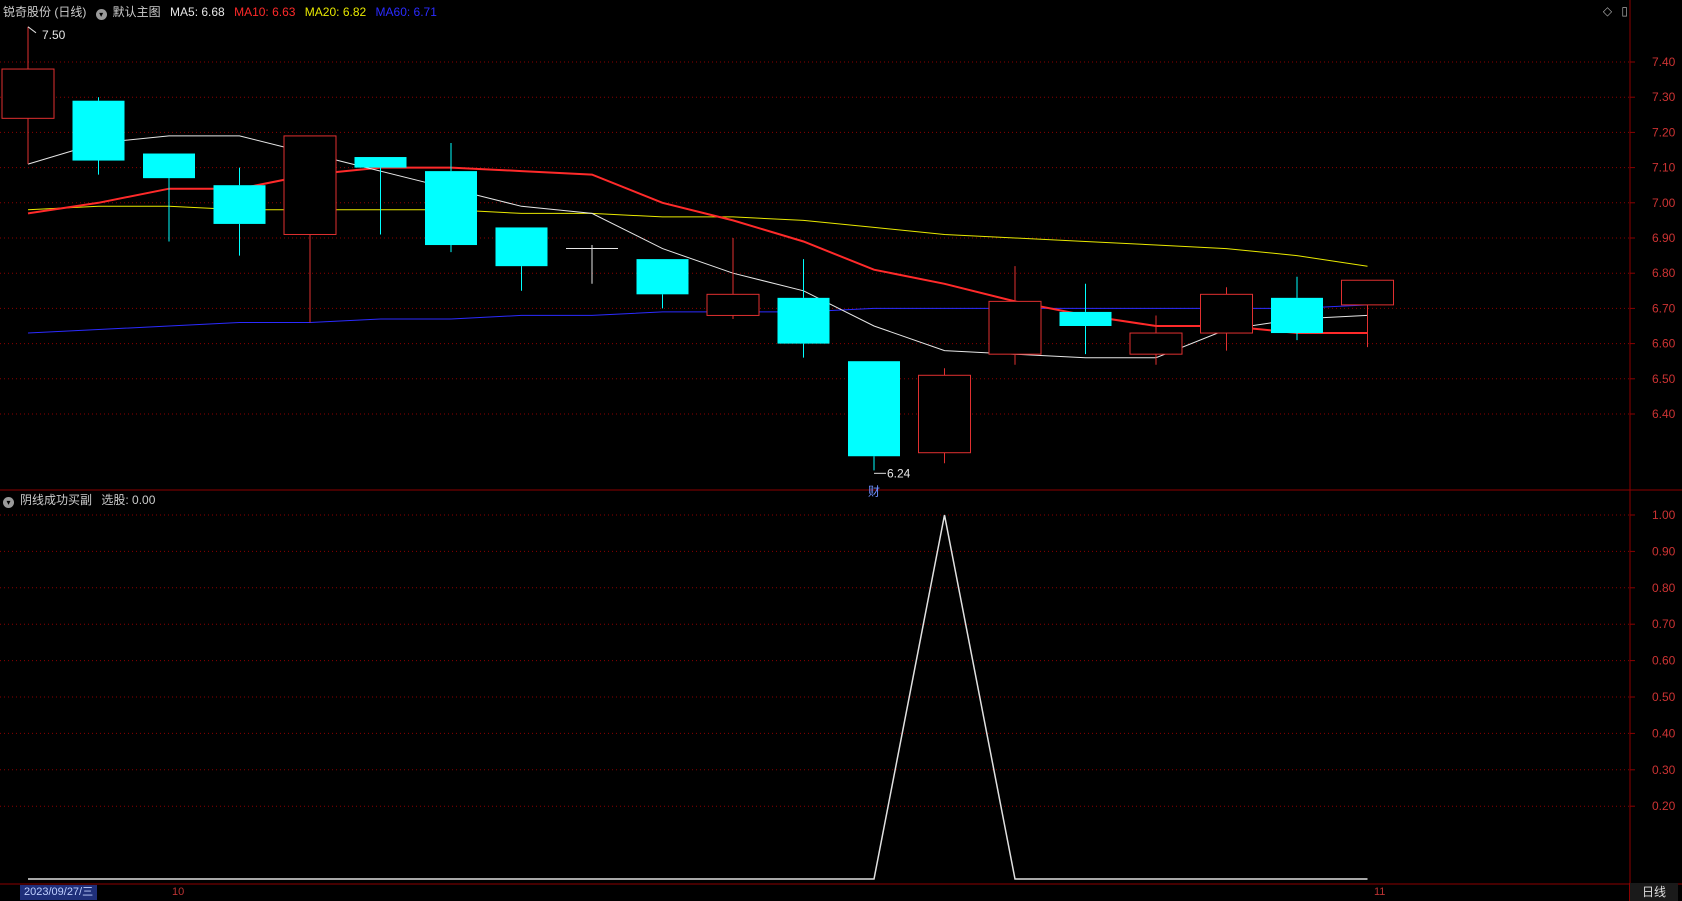 Image resolution: width=1682 pixels, height=901 pixels. Describe the element at coordinates (1664, 308) in the screenshot. I see `main-y-tick-label: 6.70` at that location.